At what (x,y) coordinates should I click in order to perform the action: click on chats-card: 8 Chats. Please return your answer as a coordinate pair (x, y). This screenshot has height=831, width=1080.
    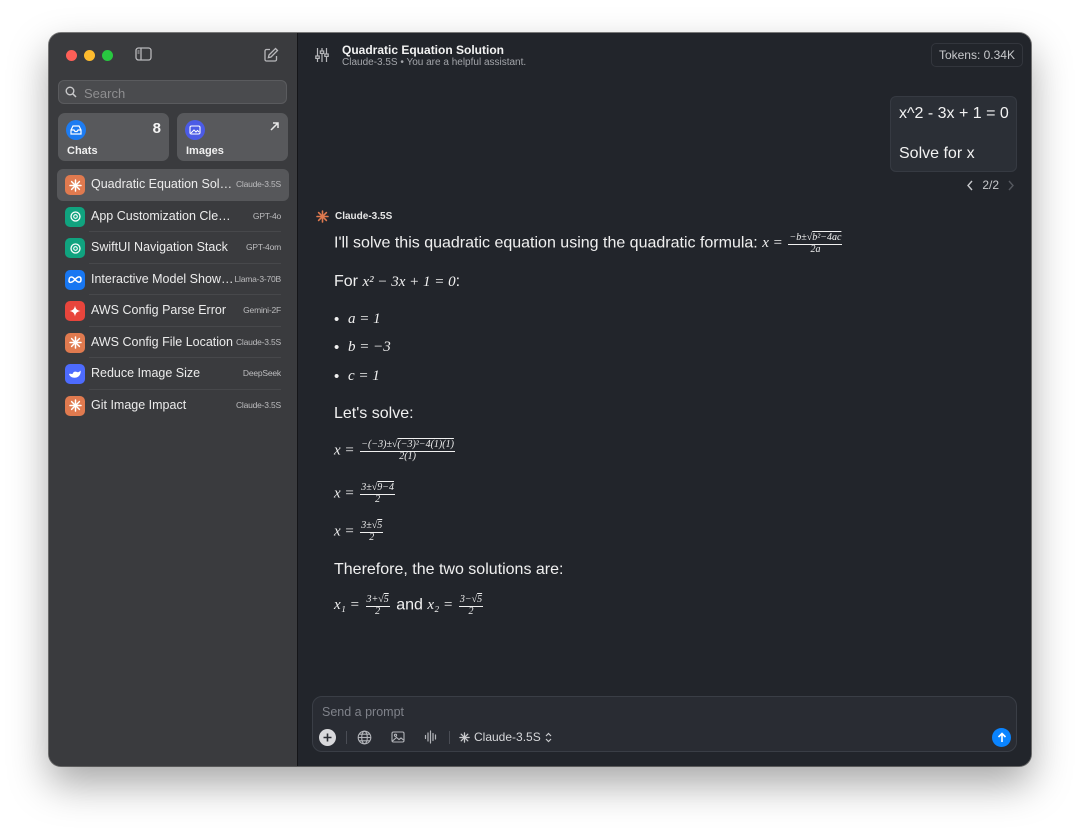
    Looking at the image, I should click on (113, 137).